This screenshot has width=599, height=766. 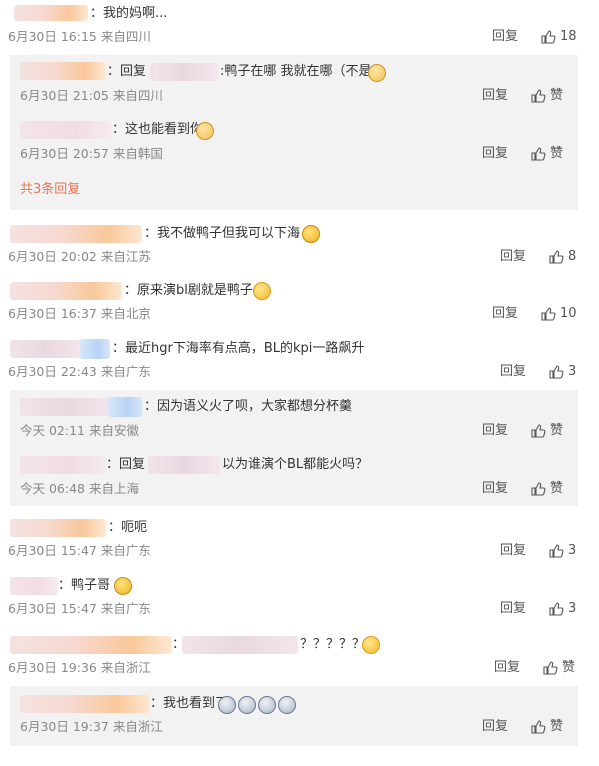 I want to click on like-count: 10, so click(x=568, y=313).